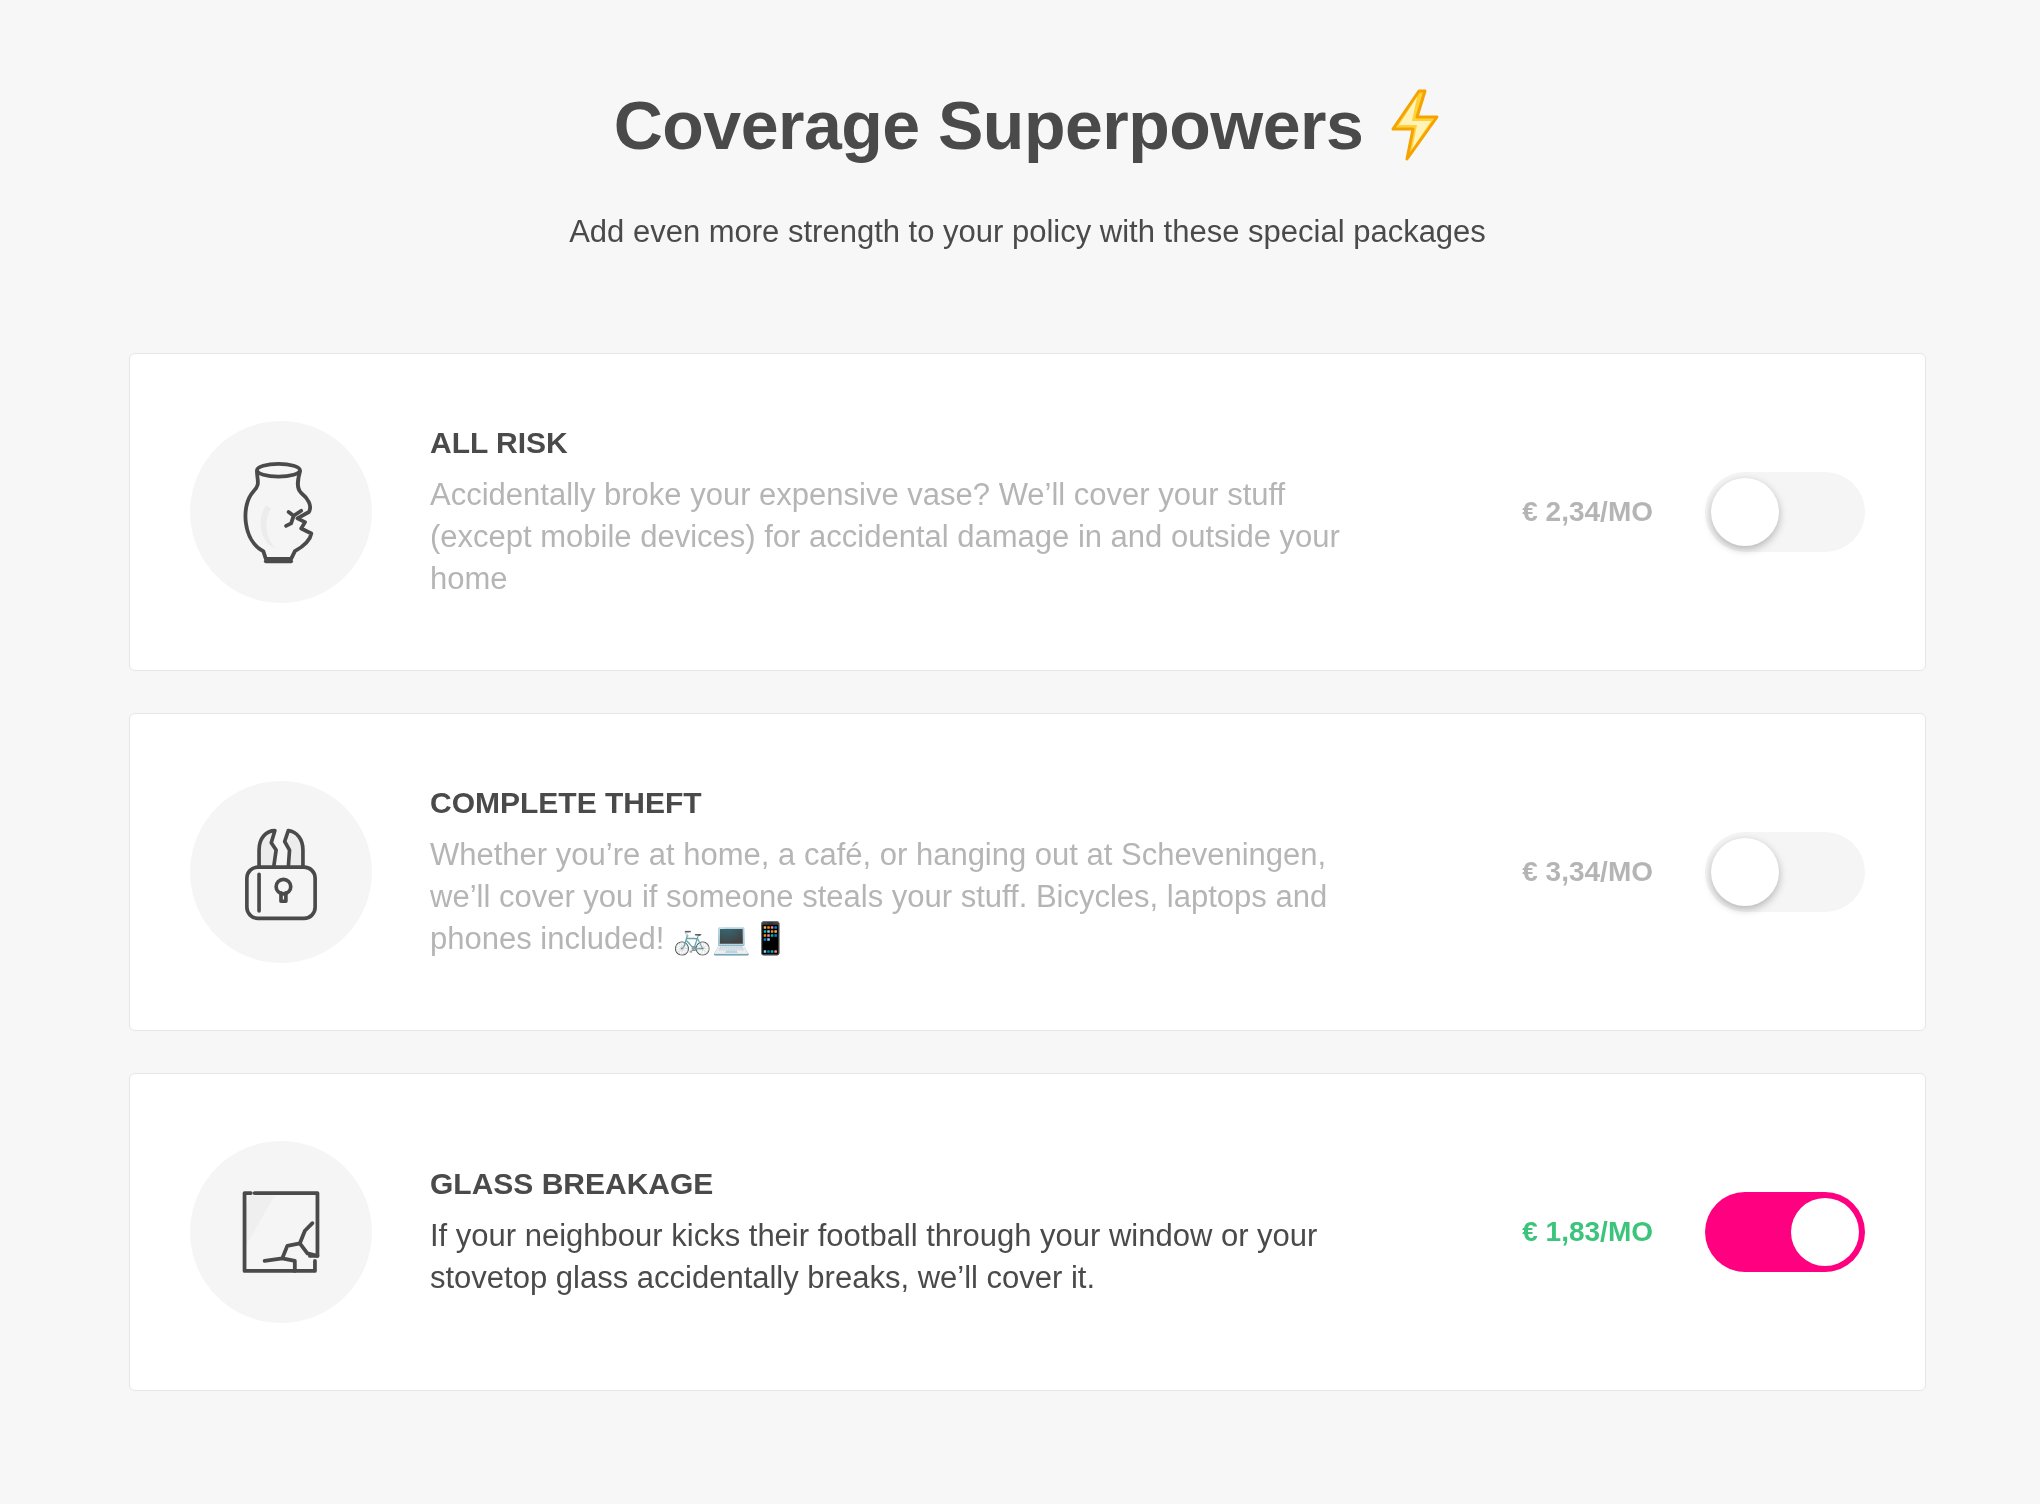 The image size is (2040, 1504). I want to click on package-title: ALL RISK, so click(499, 443).